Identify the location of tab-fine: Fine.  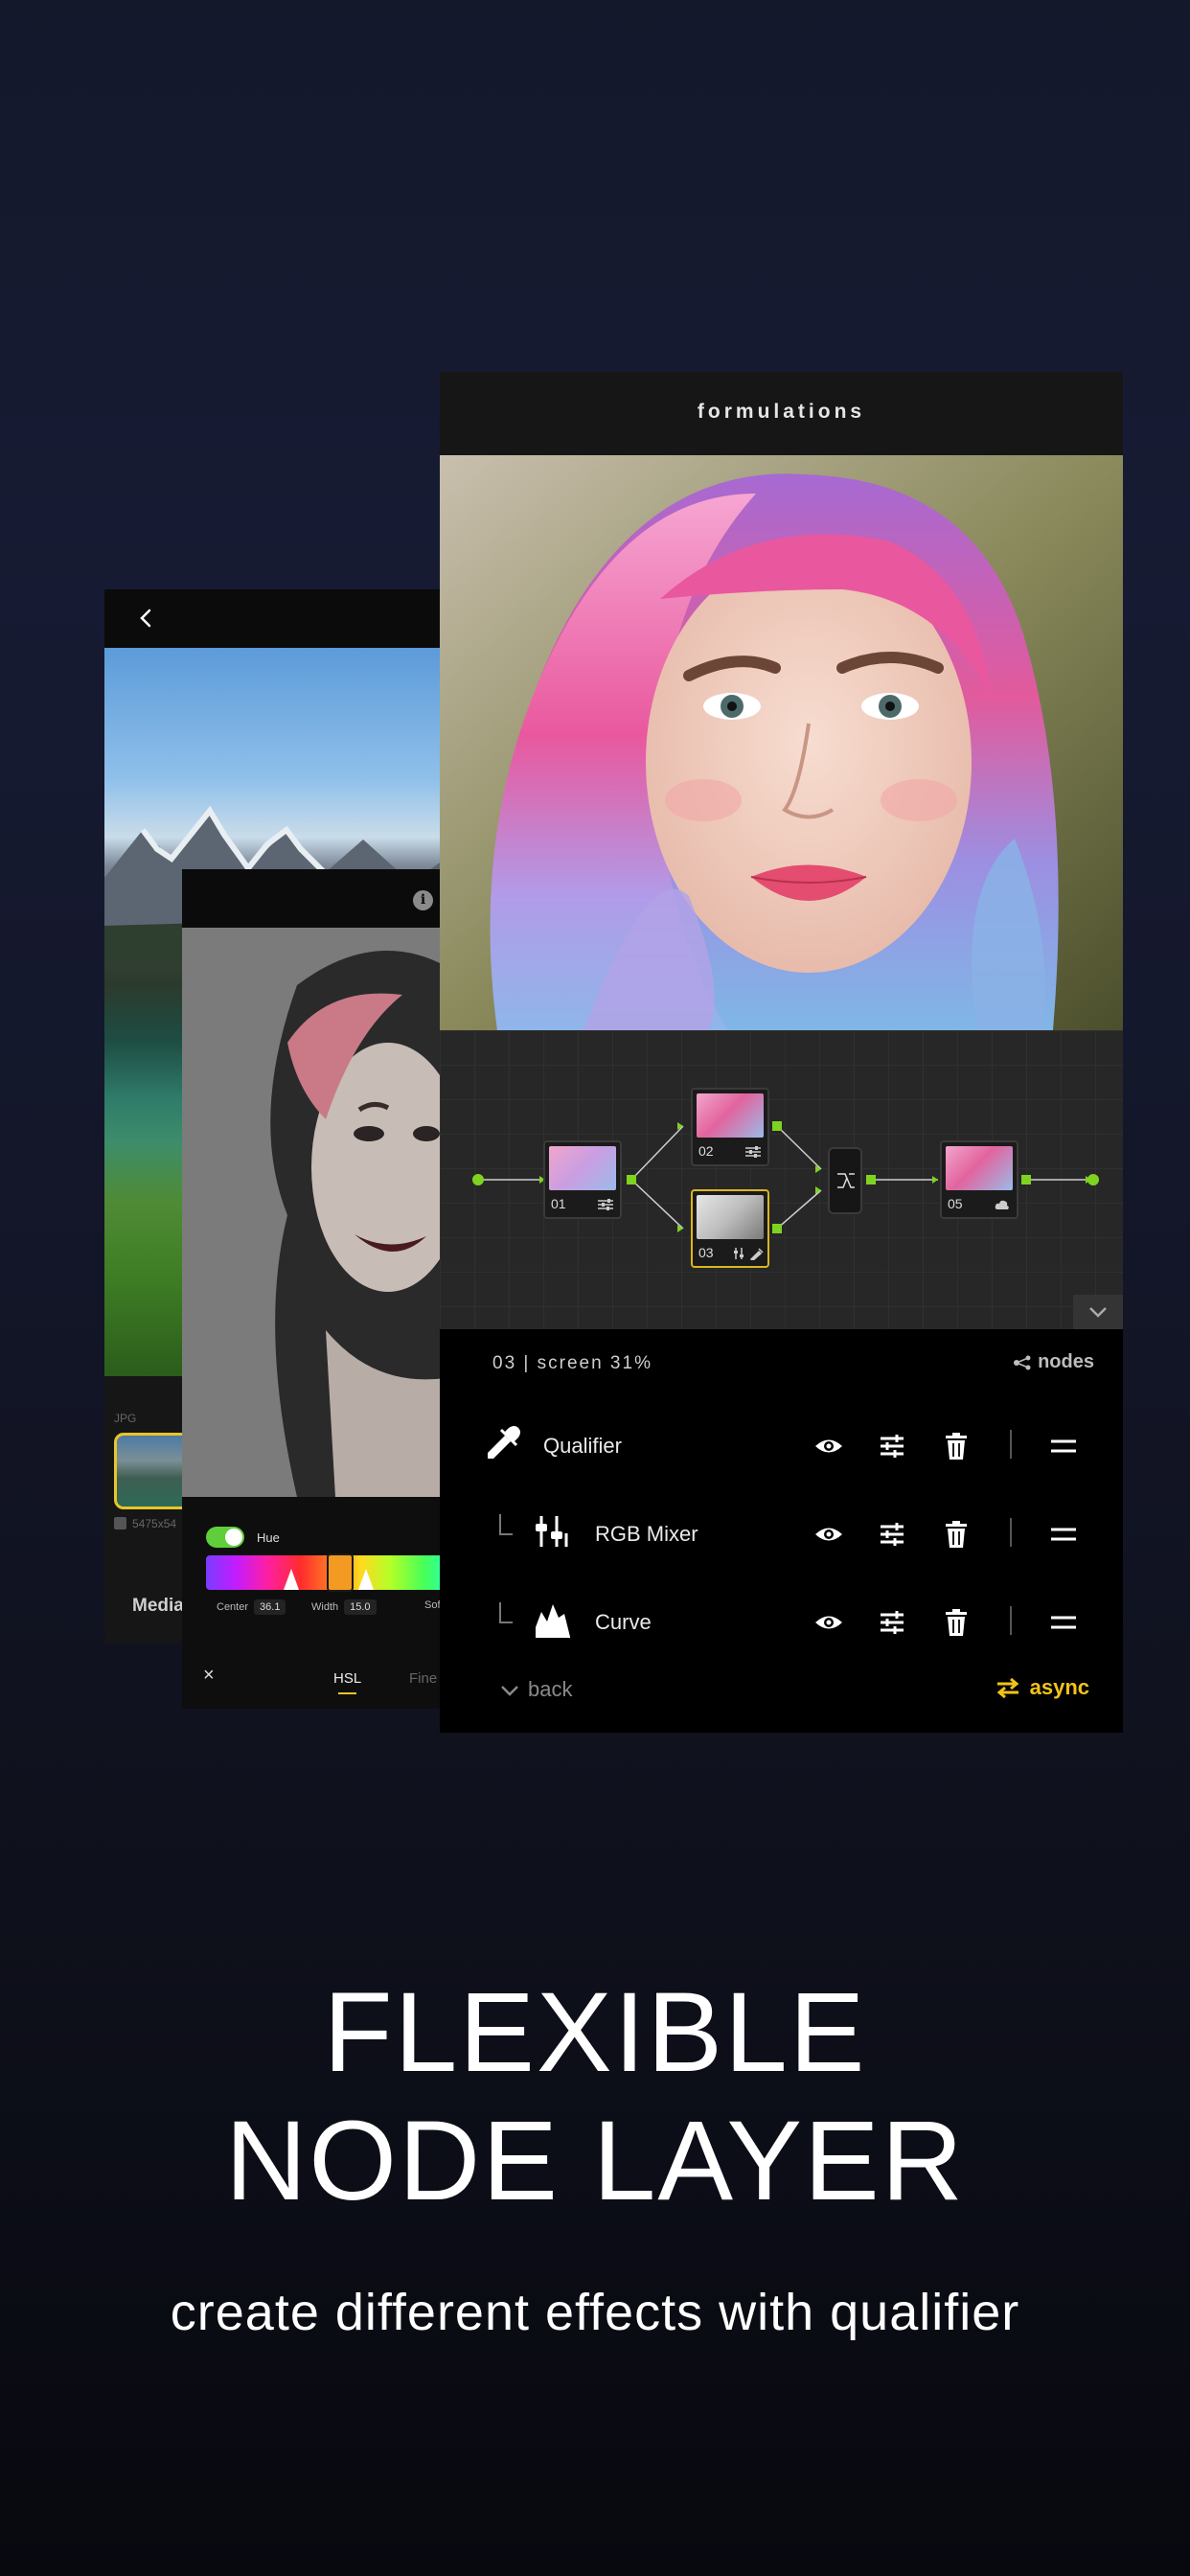
(423, 1678).